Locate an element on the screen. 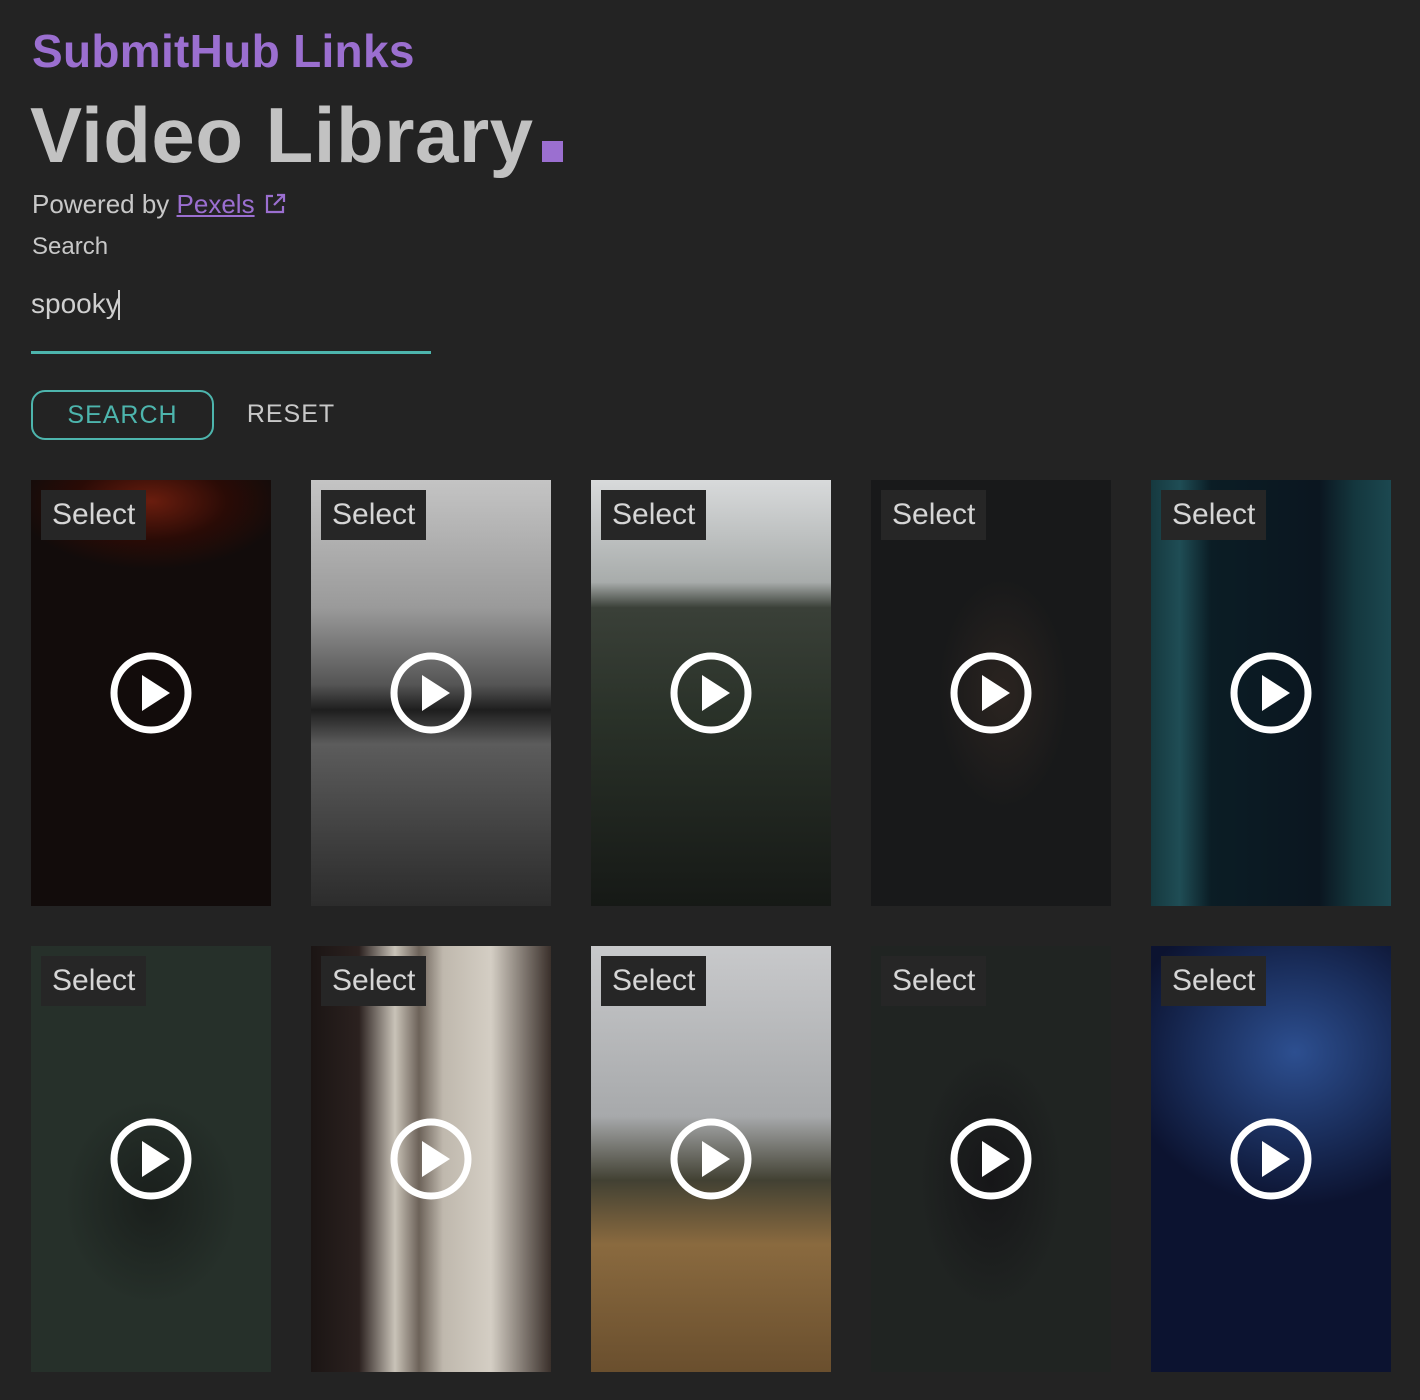 This screenshot has width=1420, height=1400. text-caret is located at coordinates (119, 305).